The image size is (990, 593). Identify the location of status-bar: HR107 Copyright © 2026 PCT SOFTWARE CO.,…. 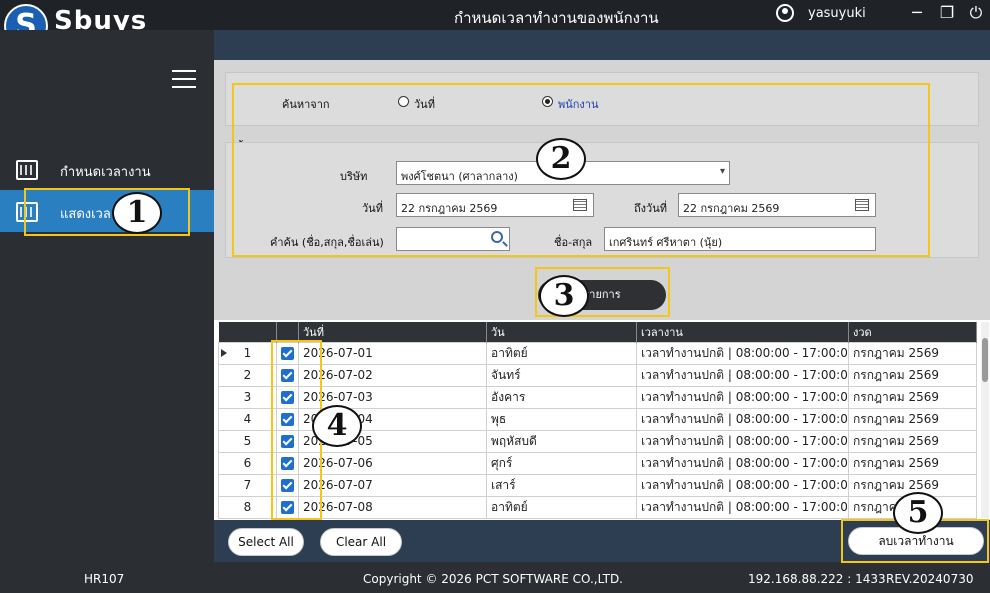
(495, 577).